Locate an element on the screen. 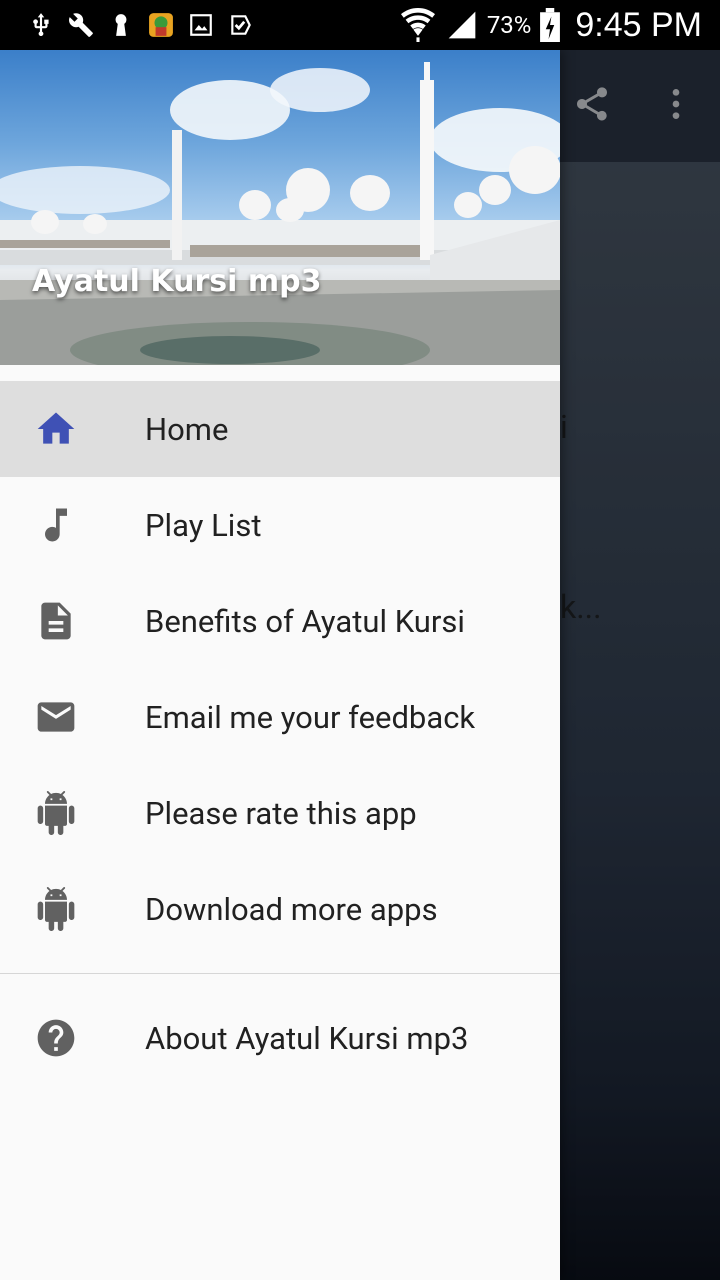 The height and width of the screenshot is (1280, 720). drawer-item-label: Email me your feedback is located at coordinates (310, 717).